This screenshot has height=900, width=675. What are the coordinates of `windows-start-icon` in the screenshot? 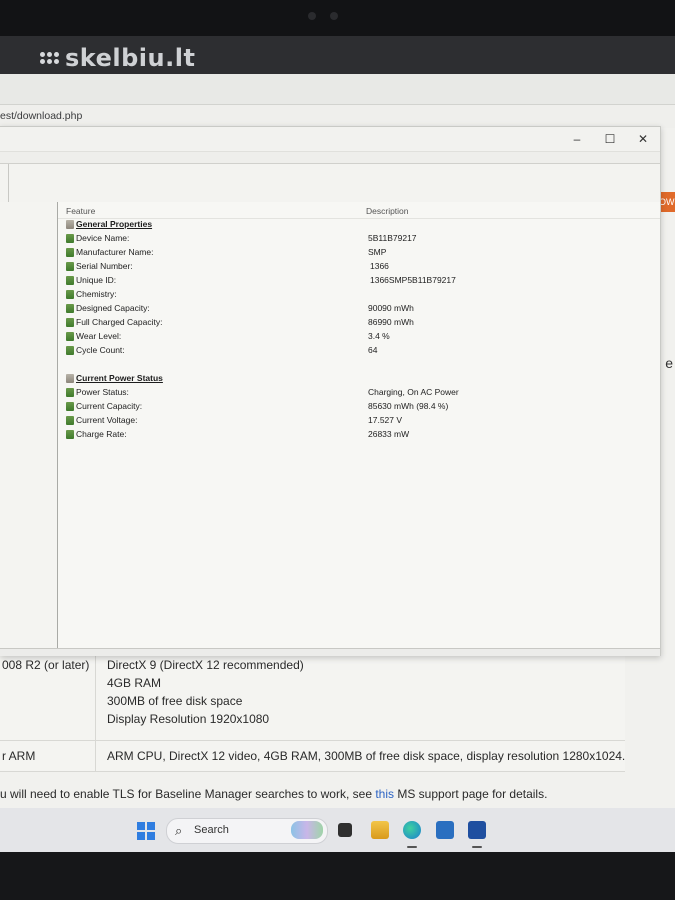 It's located at (146, 831).